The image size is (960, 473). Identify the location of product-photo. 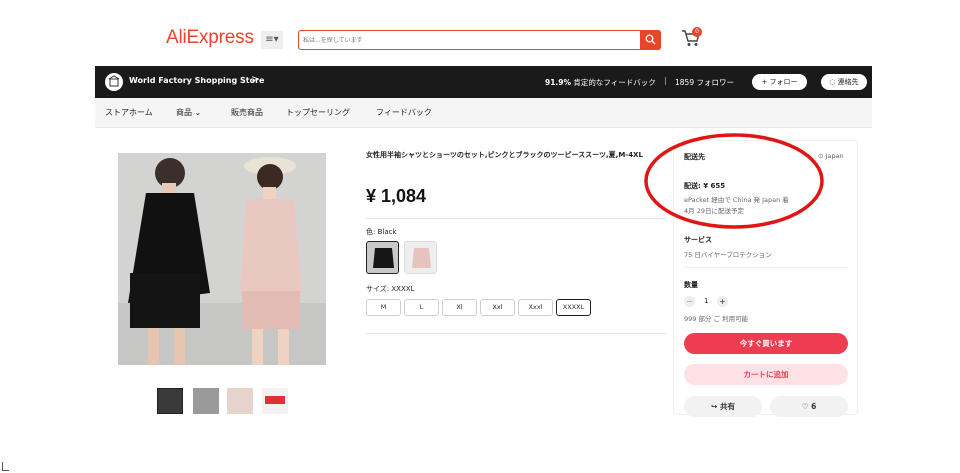
(222, 259).